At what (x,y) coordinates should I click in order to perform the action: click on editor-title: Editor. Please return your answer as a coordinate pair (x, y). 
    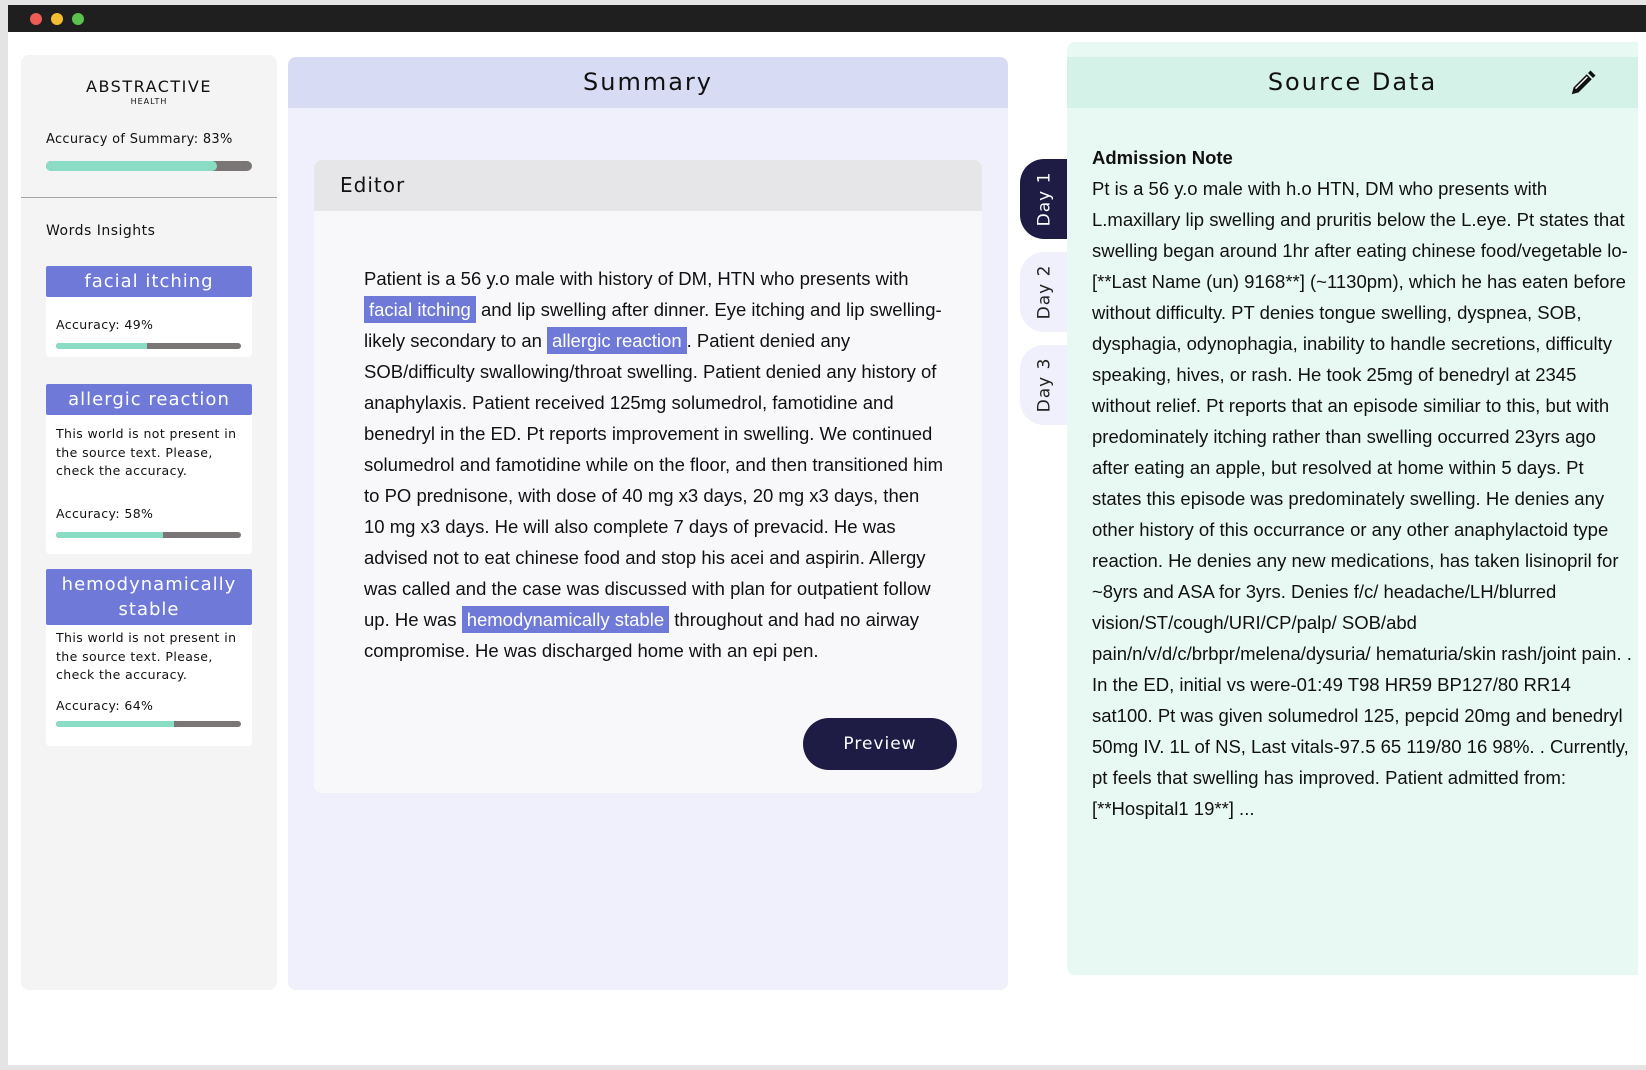
    Looking at the image, I should click on (648, 185).